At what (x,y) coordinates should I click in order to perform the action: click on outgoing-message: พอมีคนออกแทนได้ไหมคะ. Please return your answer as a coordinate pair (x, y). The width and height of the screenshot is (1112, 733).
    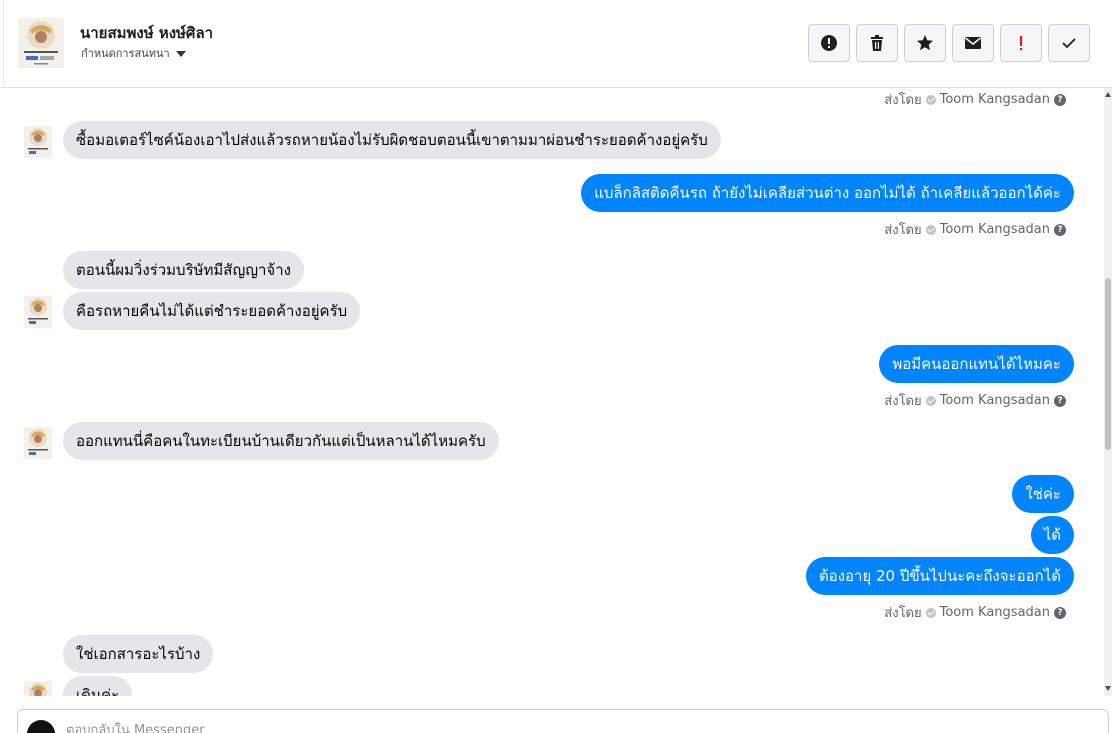
    Looking at the image, I should click on (976, 364).